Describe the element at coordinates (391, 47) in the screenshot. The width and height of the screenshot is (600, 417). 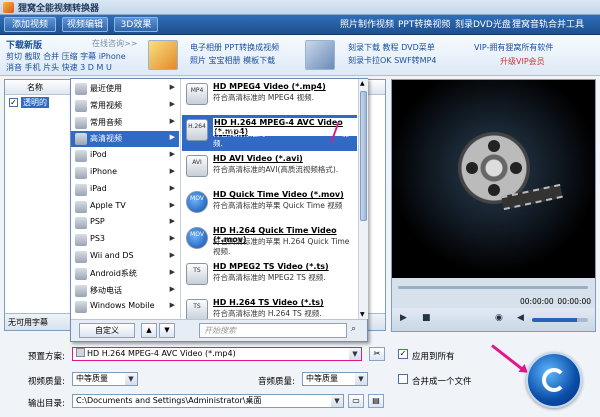
I see `promo-right-line-1: 刻录下载 教程 DVD菜单` at that location.